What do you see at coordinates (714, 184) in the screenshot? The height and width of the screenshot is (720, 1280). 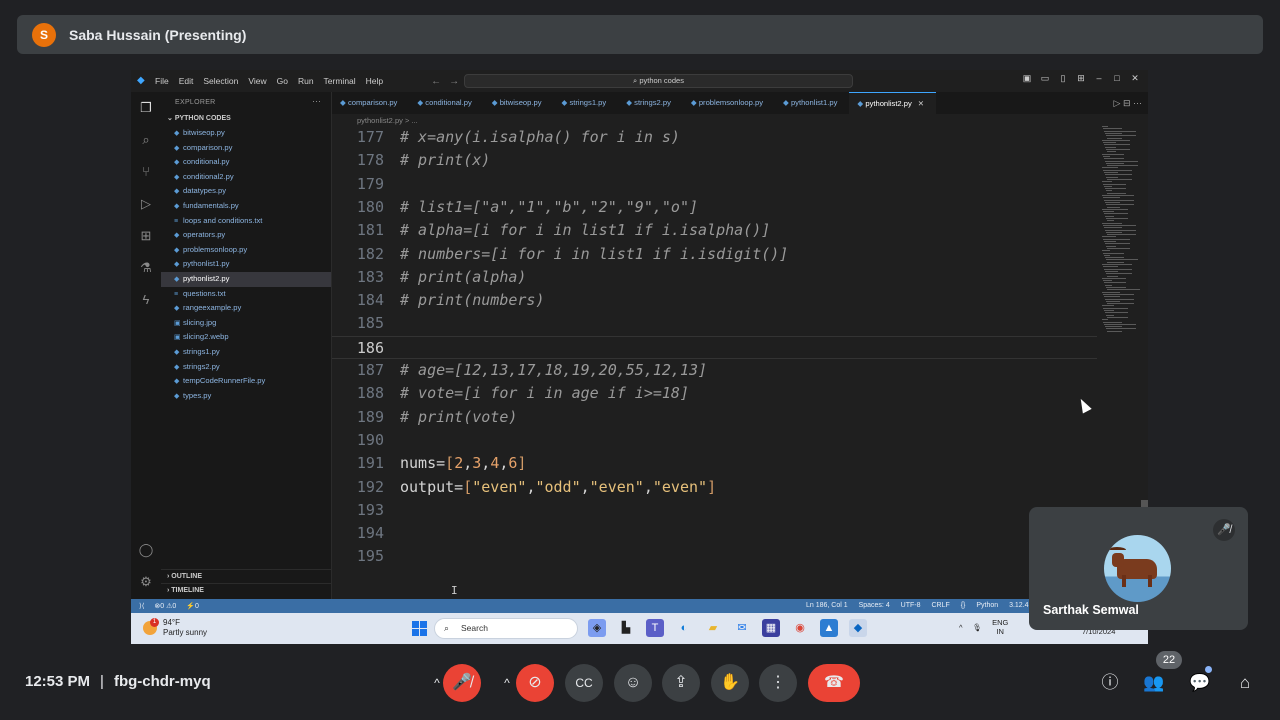 I see `code-line: 179` at bounding box center [714, 184].